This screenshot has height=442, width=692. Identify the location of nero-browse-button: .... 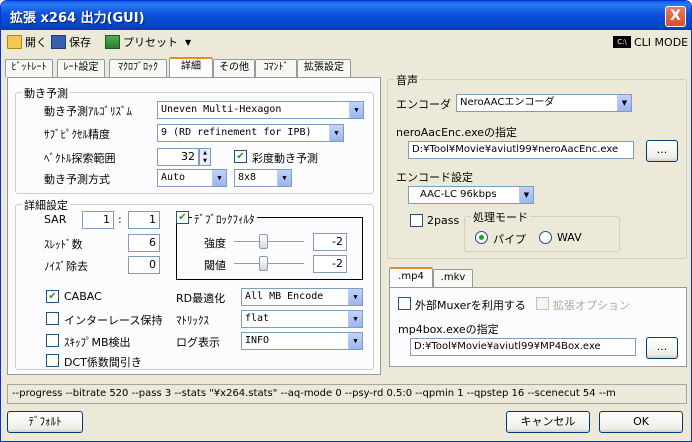
(662, 151).